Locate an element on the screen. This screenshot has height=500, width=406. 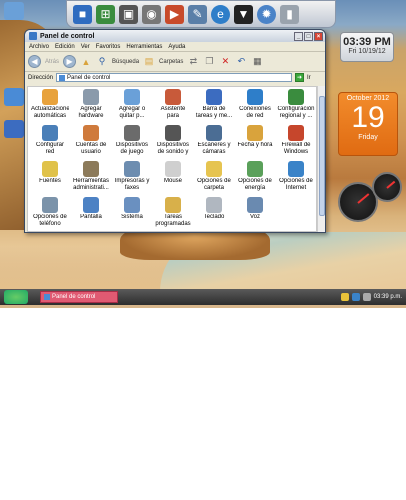
security-shield-icon is located at coordinates (344, 297).